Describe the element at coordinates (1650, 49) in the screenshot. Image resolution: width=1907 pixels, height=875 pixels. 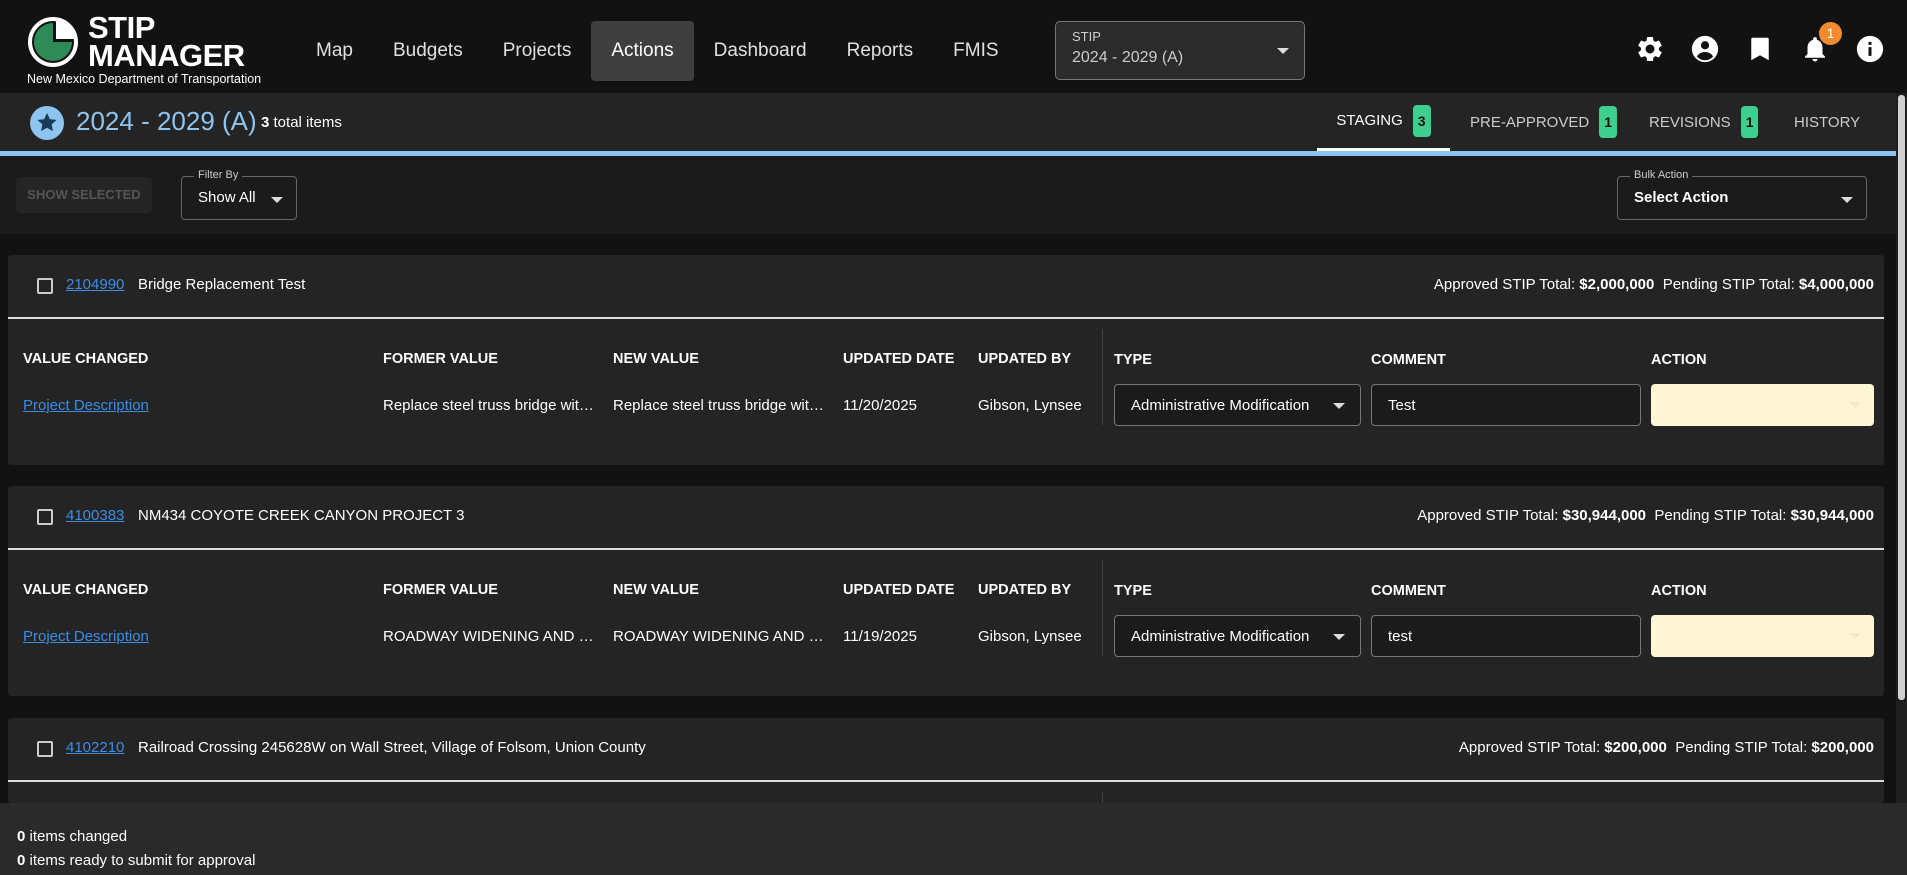
I see `gear-icon` at that location.